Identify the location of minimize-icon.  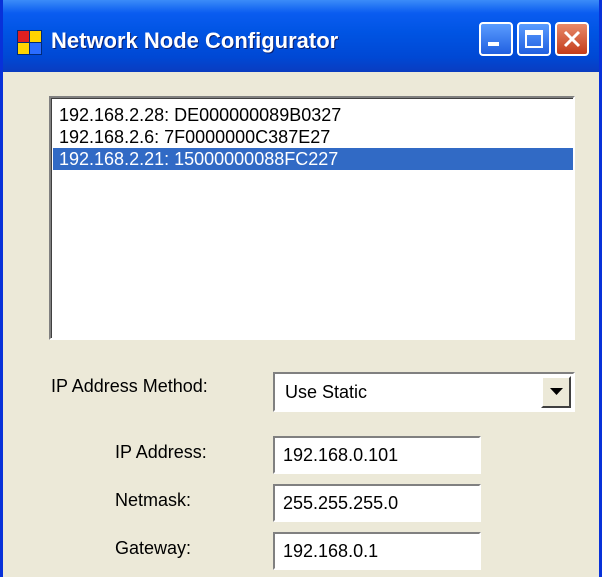
(493, 44).